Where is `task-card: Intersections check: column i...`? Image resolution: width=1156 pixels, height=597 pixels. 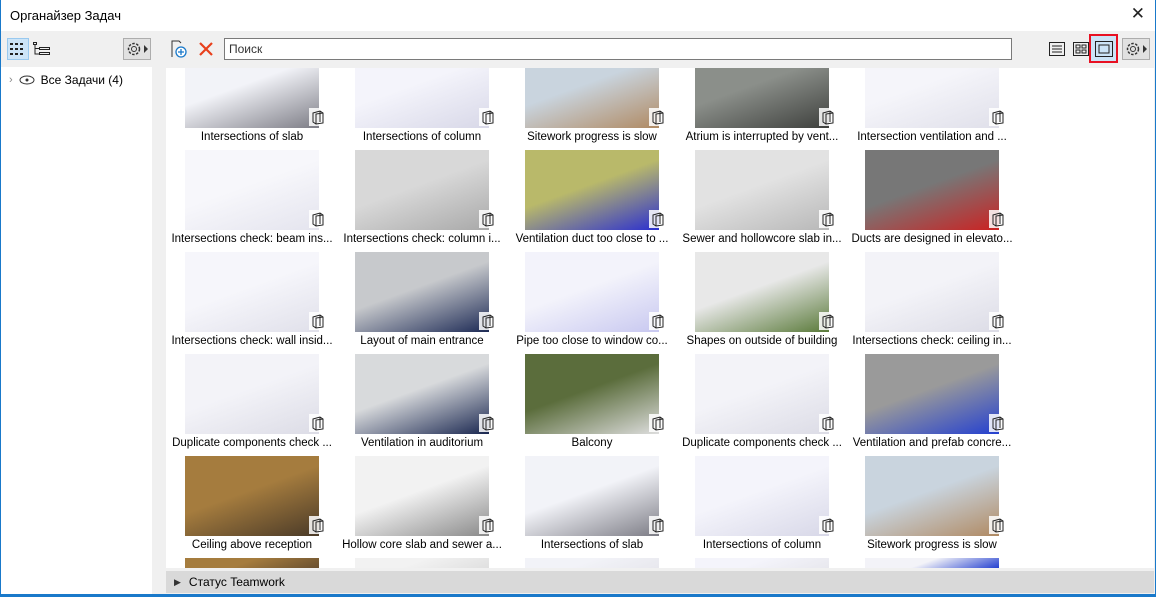 task-card: Intersections check: column i... is located at coordinates (422, 201).